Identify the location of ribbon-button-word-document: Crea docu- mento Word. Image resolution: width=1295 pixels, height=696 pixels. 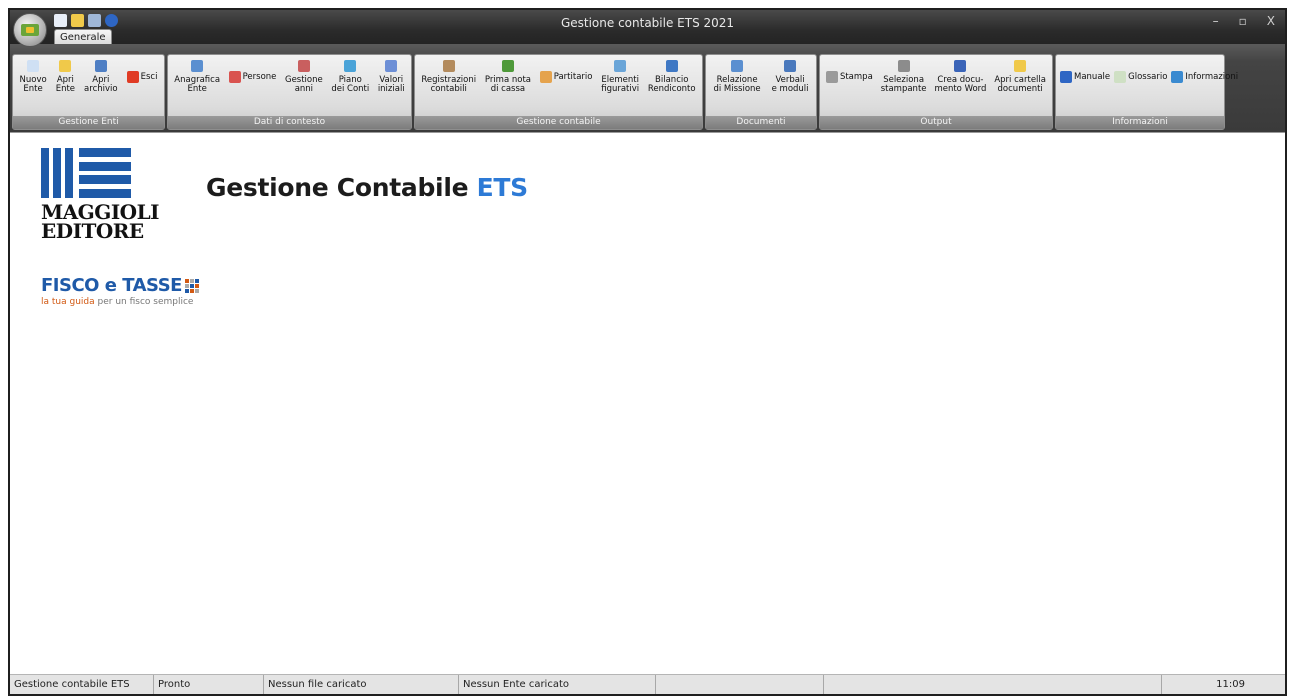
(960, 75).